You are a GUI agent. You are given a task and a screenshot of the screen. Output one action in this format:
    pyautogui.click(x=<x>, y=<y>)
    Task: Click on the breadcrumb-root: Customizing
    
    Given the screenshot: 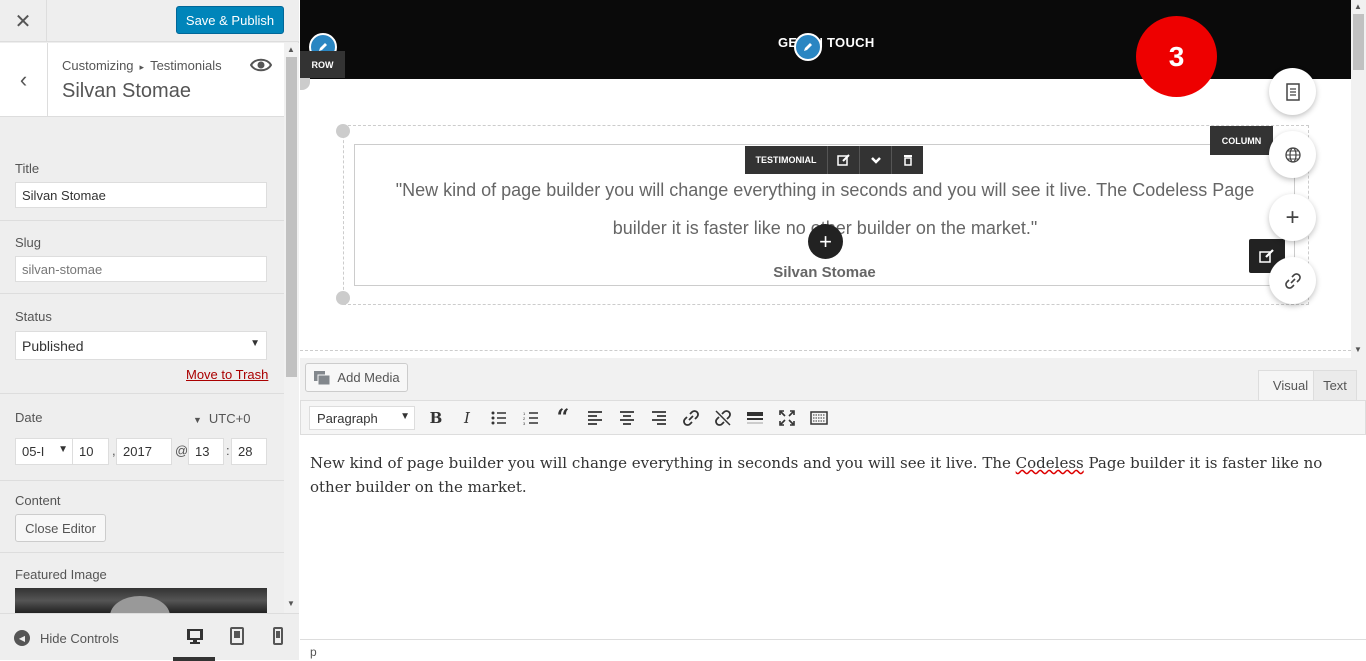 What is the action you would take?
    pyautogui.click(x=98, y=65)
    